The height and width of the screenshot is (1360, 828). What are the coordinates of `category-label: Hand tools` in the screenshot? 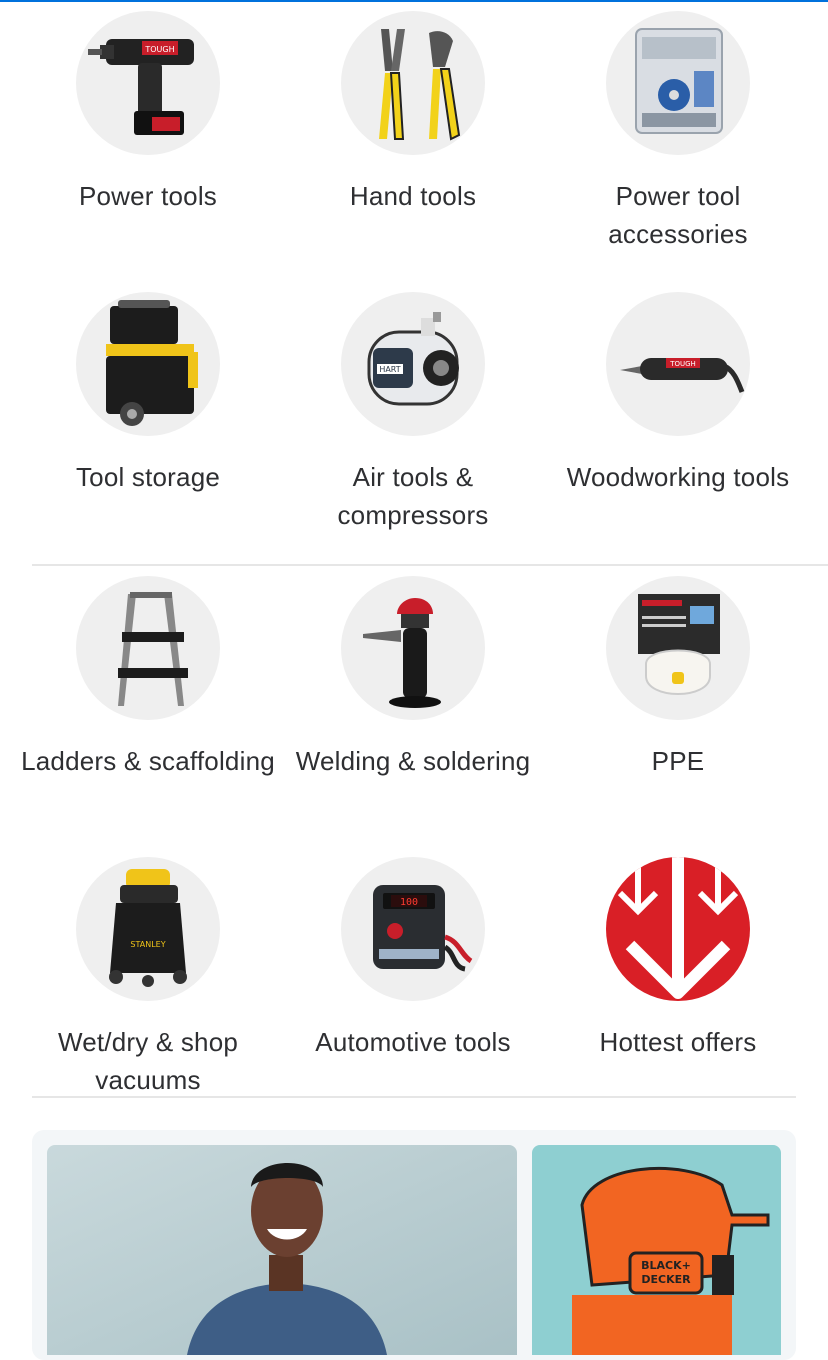 It's located at (413, 196).